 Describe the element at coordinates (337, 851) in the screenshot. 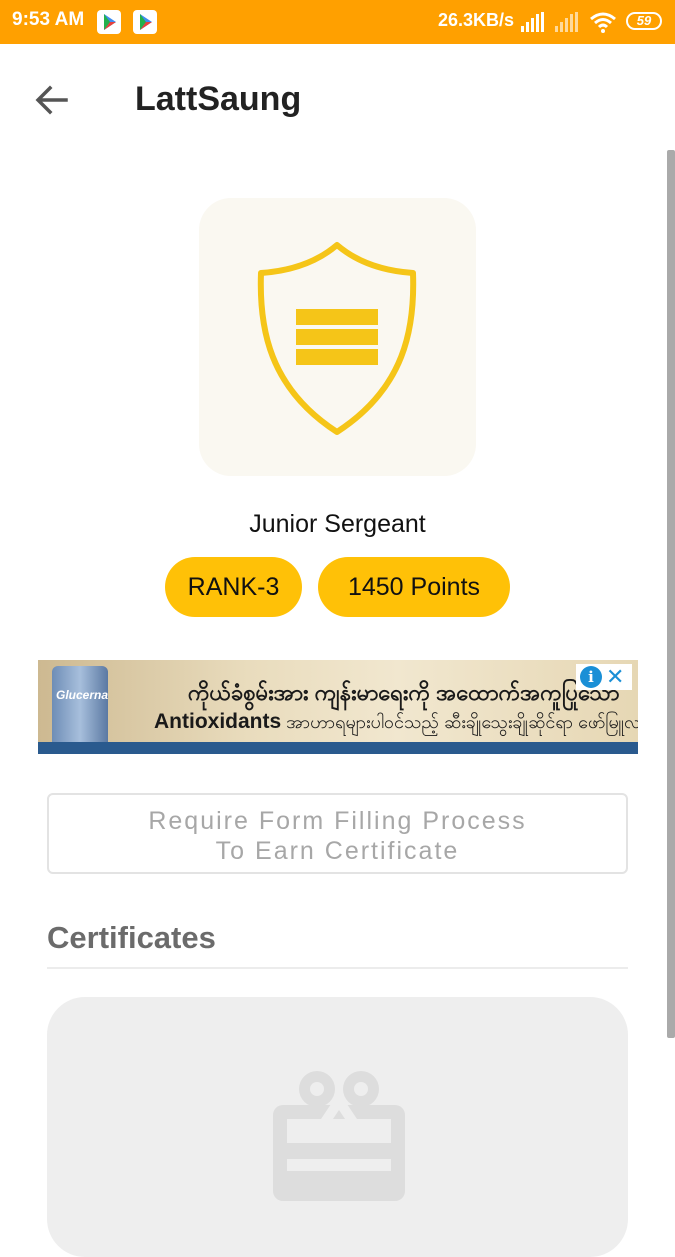

I see `form-notice-line2: To Earn Certificate` at that location.